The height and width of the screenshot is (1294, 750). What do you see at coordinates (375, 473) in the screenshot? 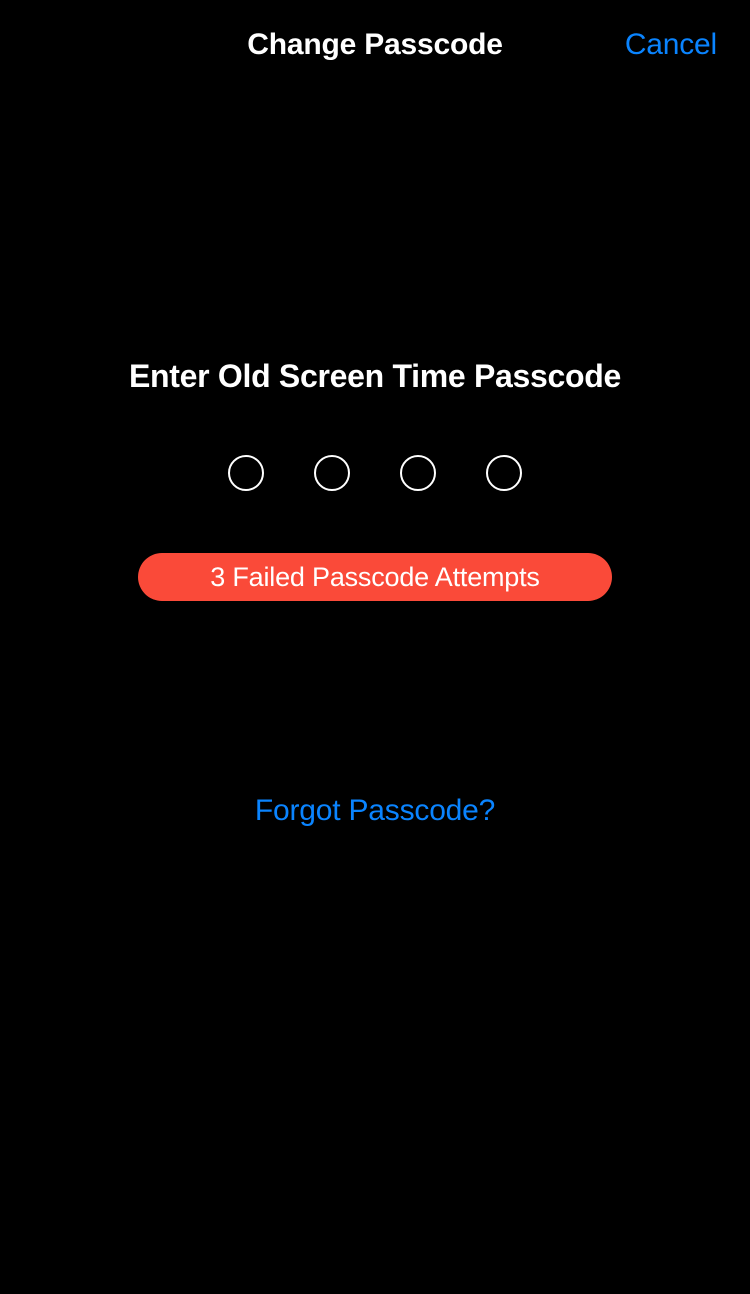
I see `passcode-dots` at bounding box center [375, 473].